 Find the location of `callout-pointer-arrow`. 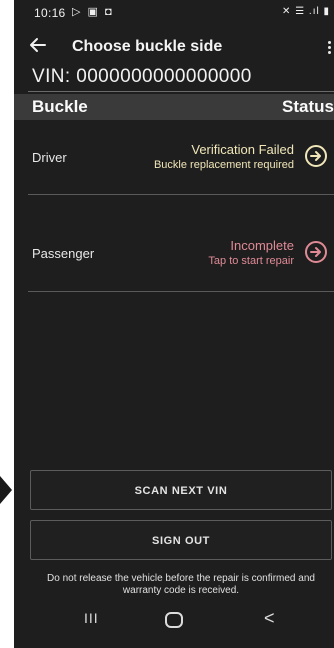

callout-pointer-arrow is located at coordinates (6, 490).